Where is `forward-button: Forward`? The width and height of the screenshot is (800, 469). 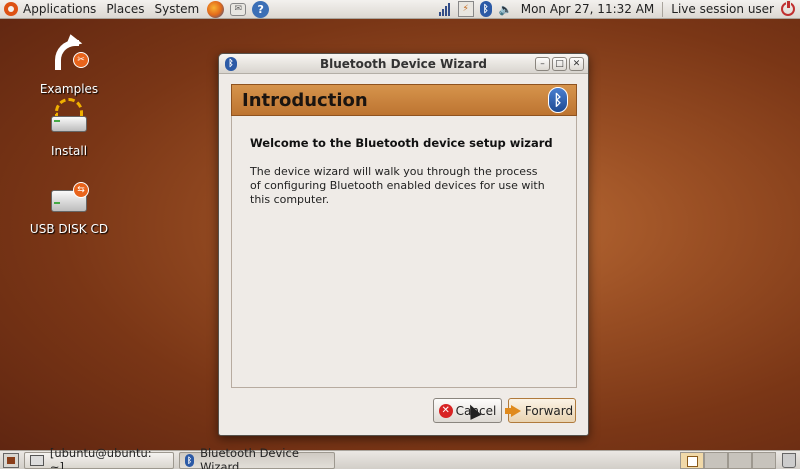
forward-button: Forward is located at coordinates (540, 410).